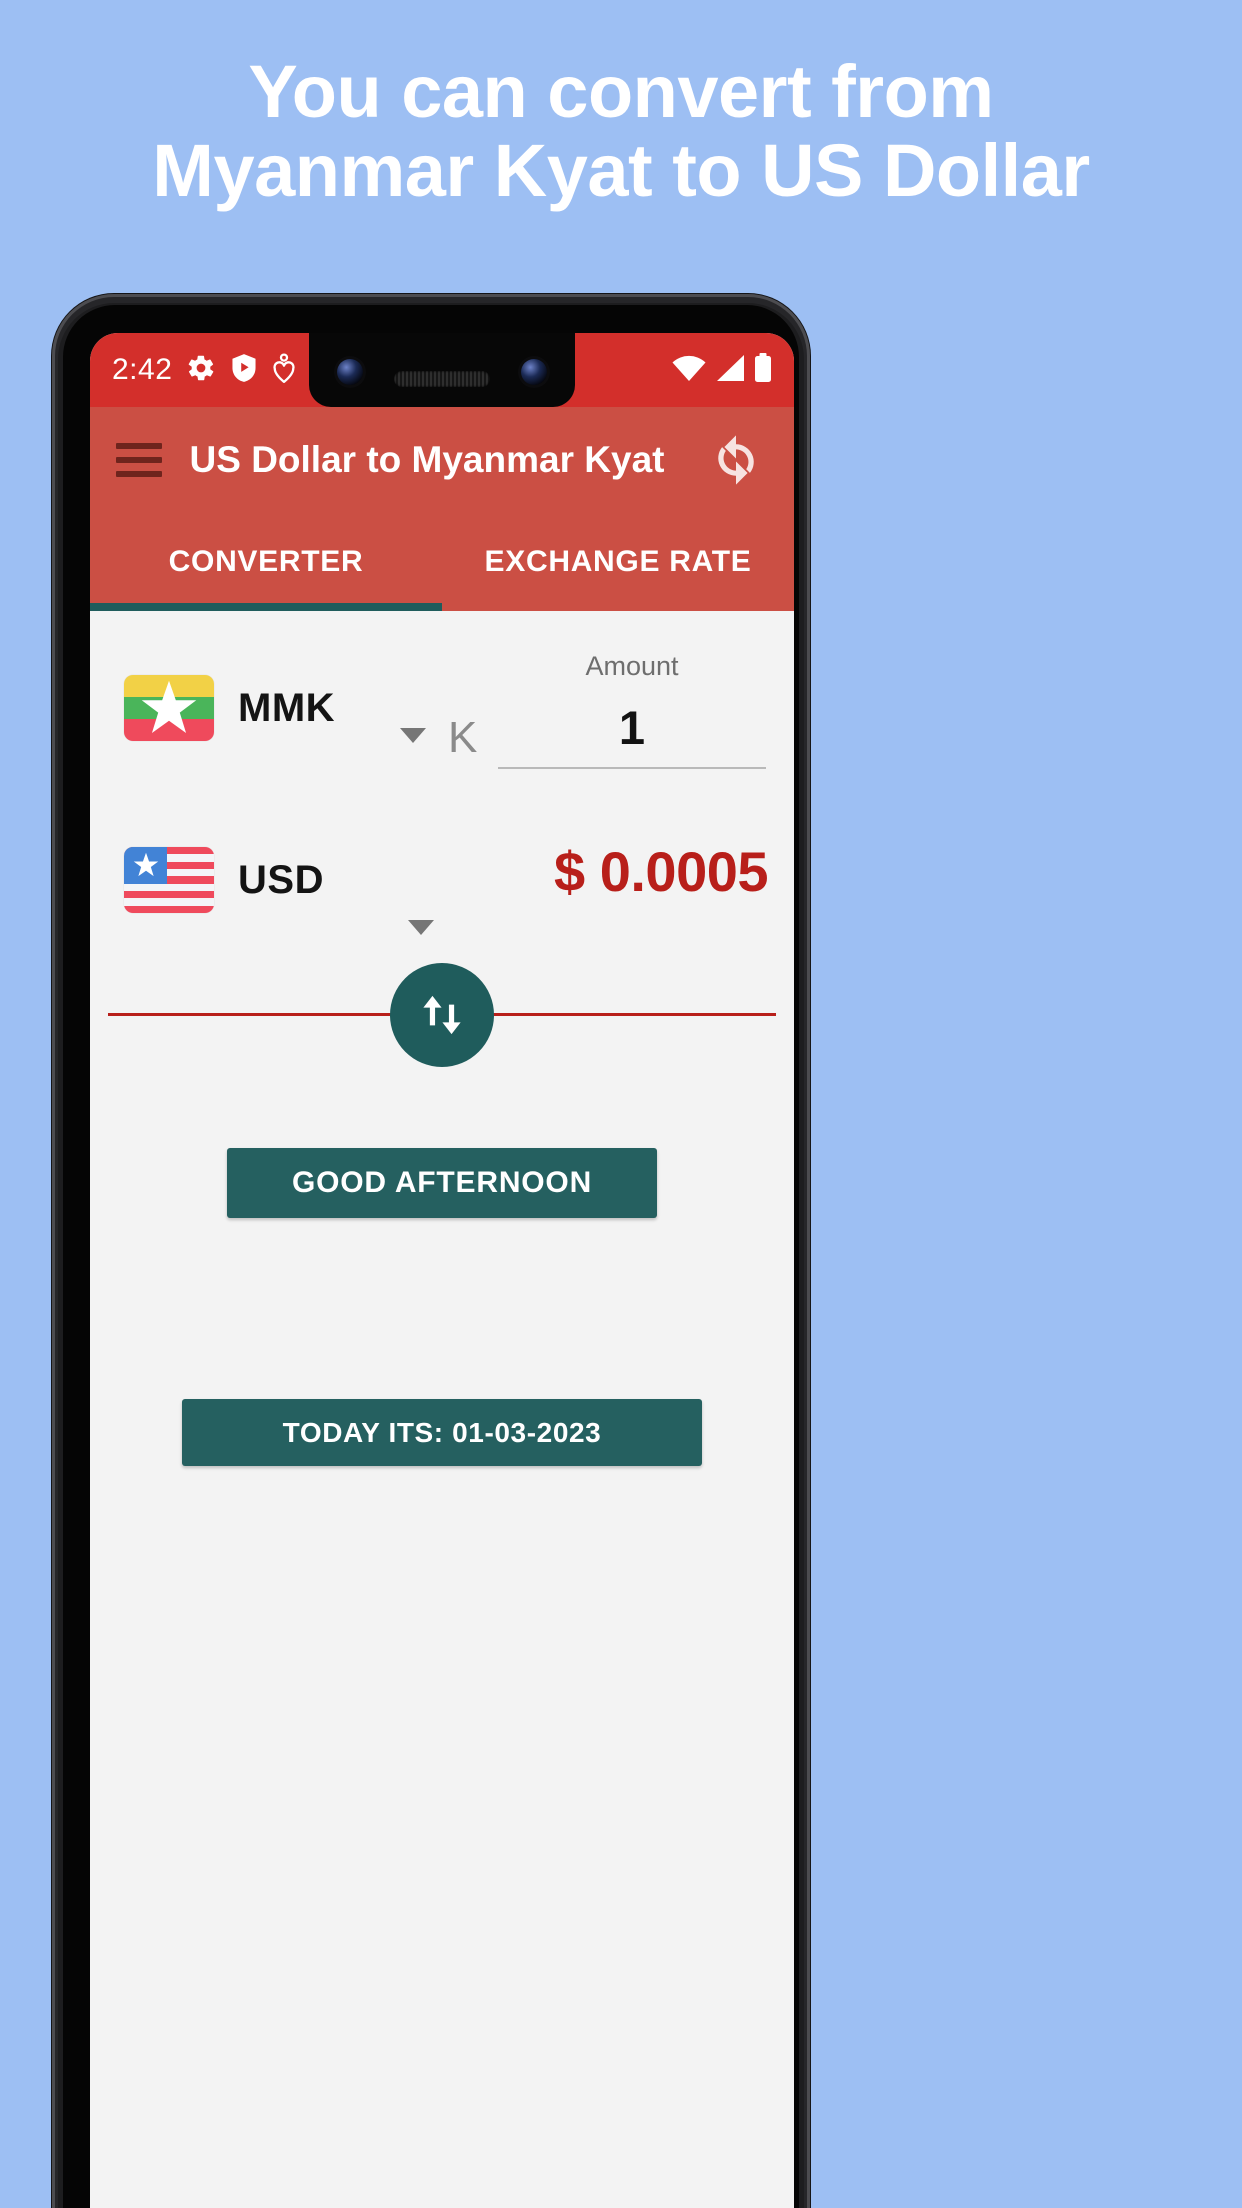 The width and height of the screenshot is (1242, 2208). I want to click on from-currency-code: MMK, so click(287, 707).